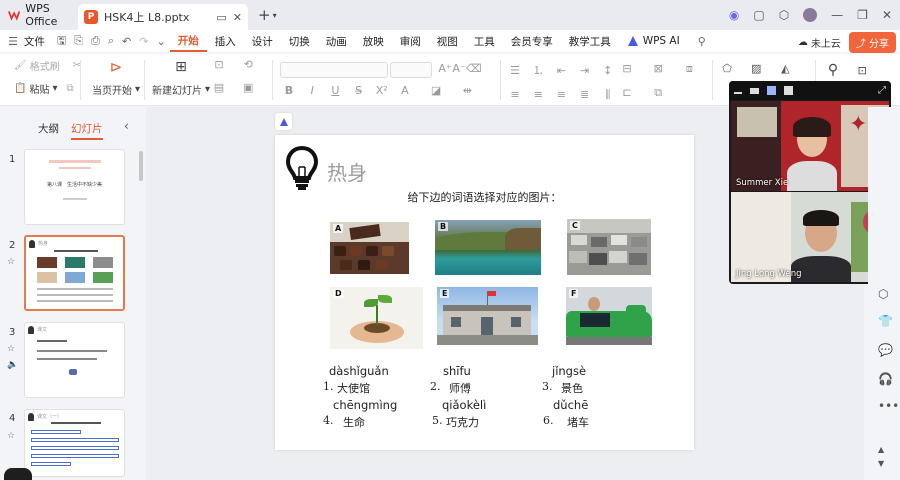 The height and width of the screenshot is (480, 900). Describe the element at coordinates (219, 87) in the screenshot. I see `section-icon: ▤` at that location.